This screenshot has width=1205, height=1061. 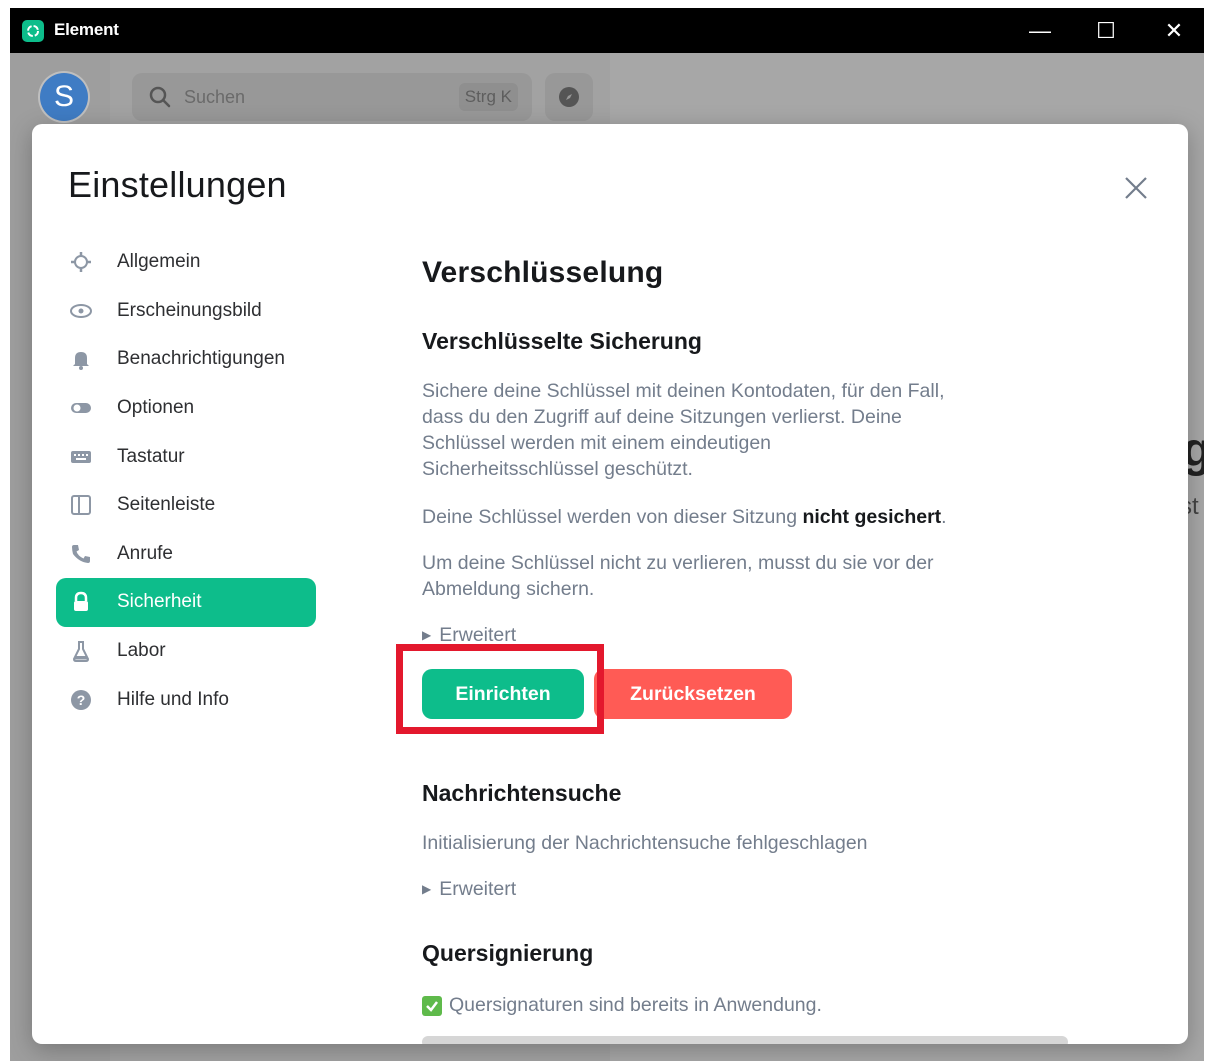 What do you see at coordinates (81, 359) in the screenshot?
I see `bell-icon` at bounding box center [81, 359].